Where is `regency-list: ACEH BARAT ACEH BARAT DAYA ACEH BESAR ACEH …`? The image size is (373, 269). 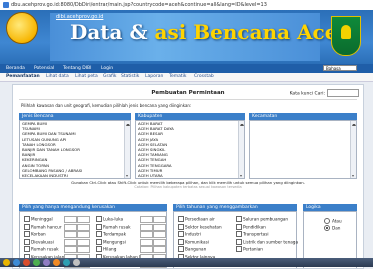
regency-list: ACEH BARAT ACEH BARAT DAYA ACEH BESAR ACEH … is located at coordinates (190, 149).